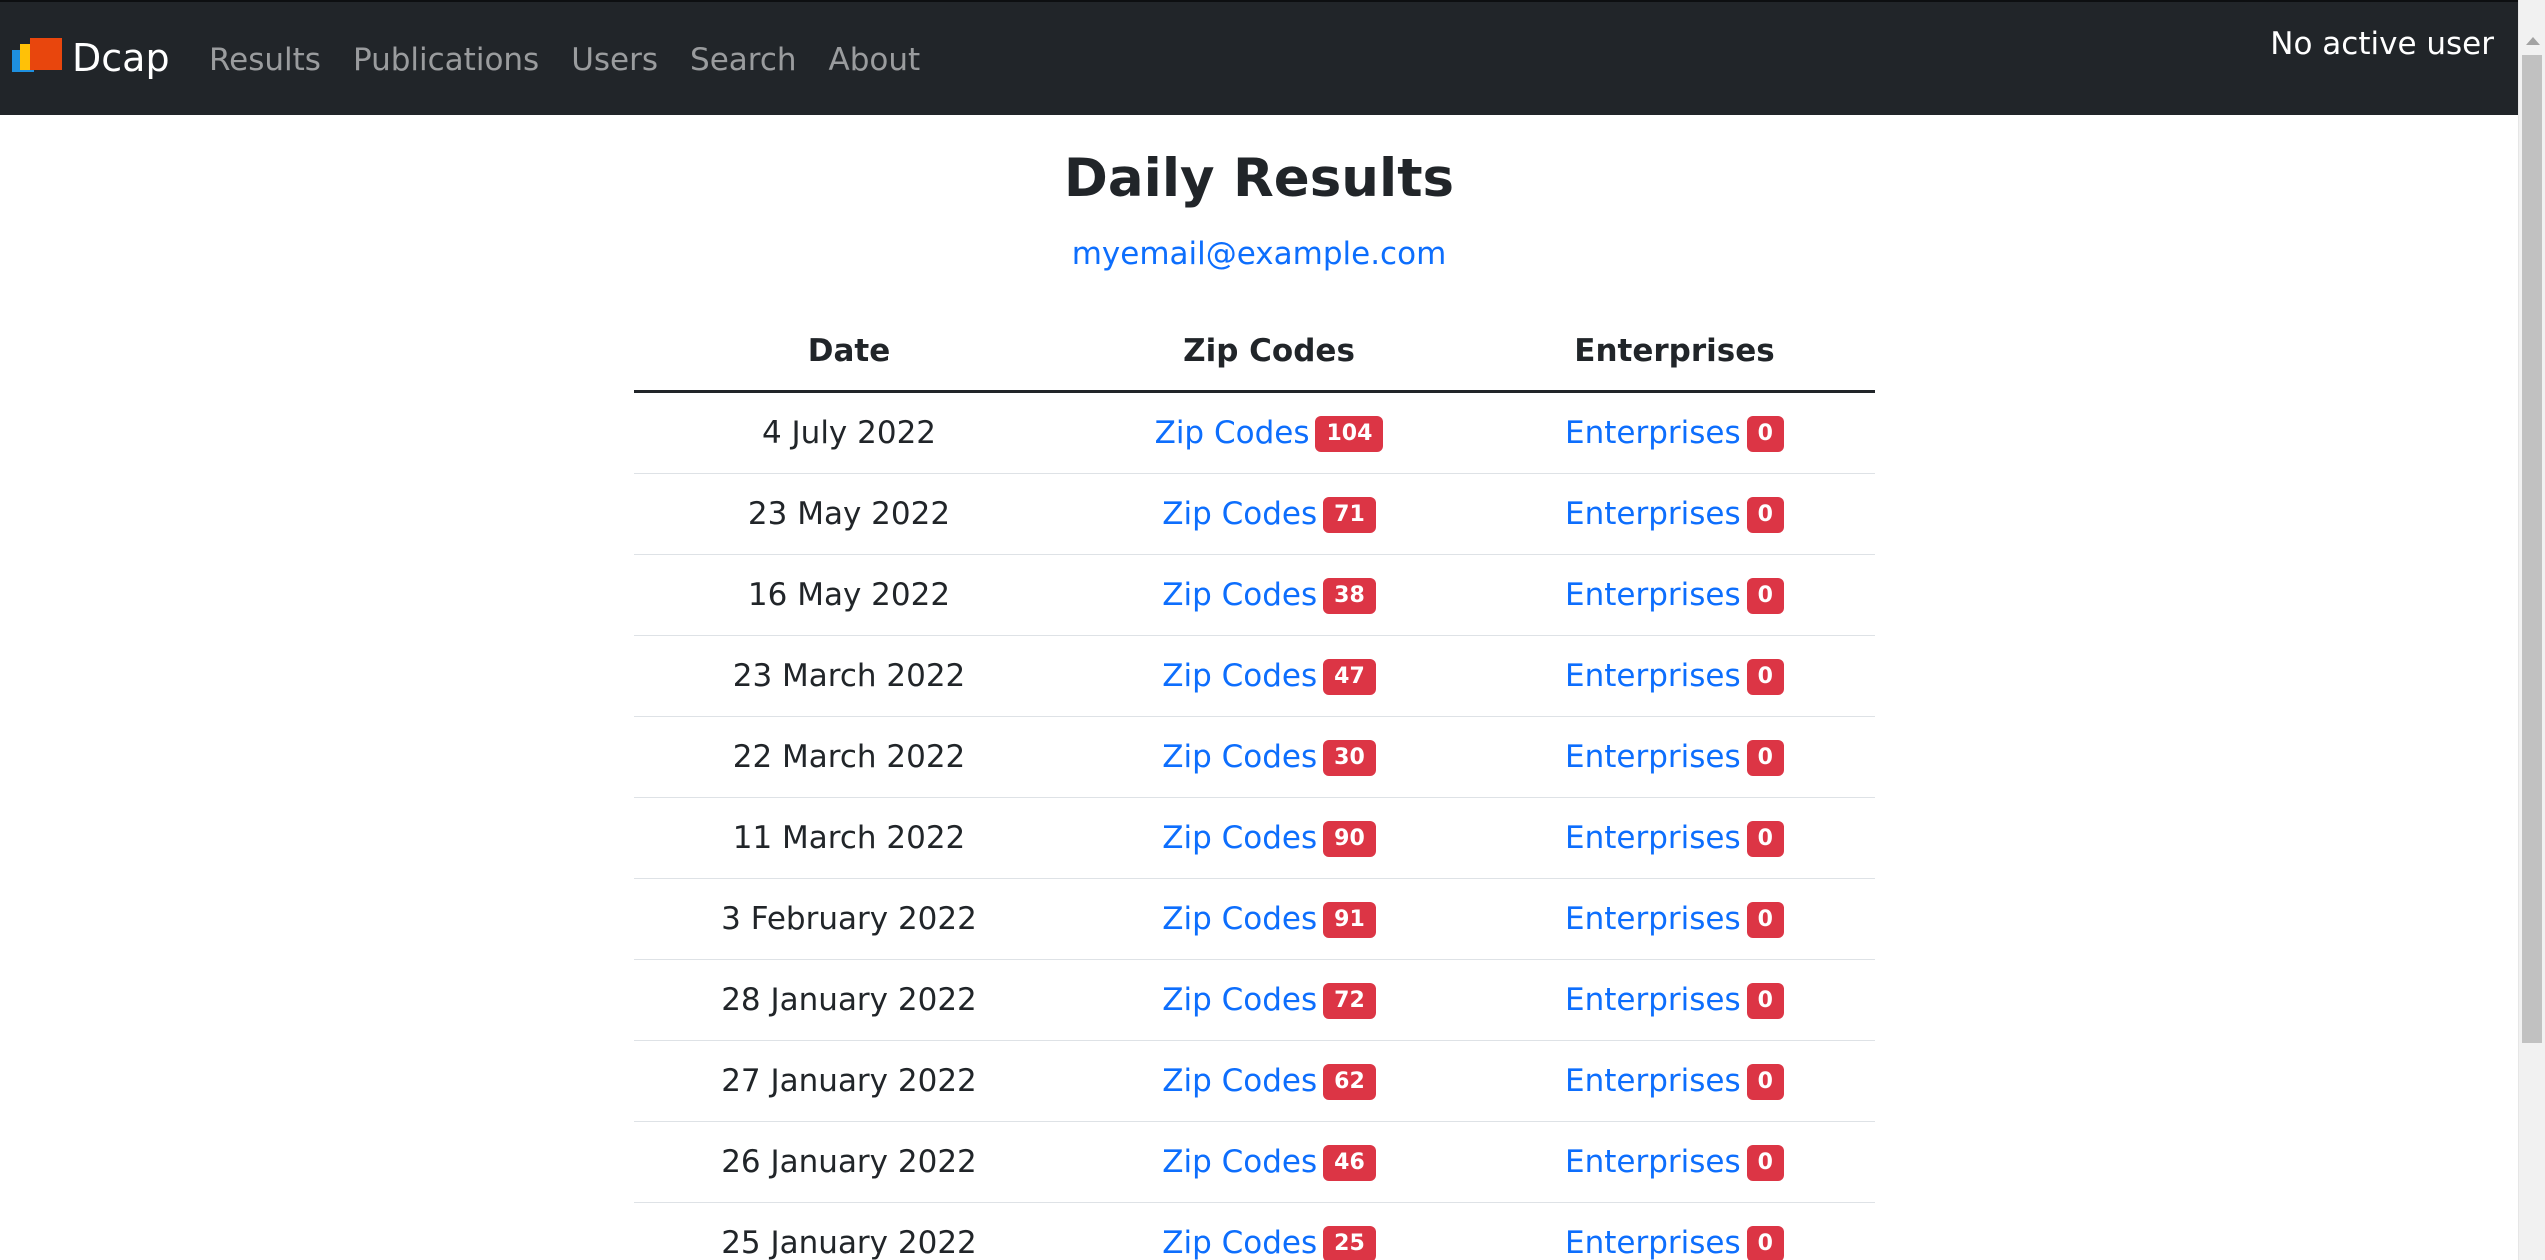 Image resolution: width=2545 pixels, height=1260 pixels. I want to click on zip-codes-cell: Zip Codes 91, so click(1269, 919).